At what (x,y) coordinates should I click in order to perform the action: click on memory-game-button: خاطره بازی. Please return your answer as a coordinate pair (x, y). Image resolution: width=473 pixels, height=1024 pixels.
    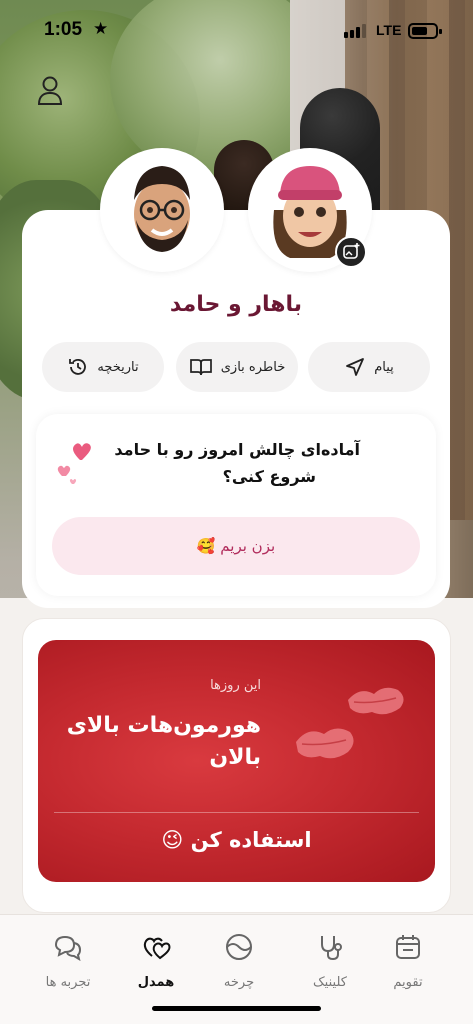
    Looking at the image, I should click on (237, 367).